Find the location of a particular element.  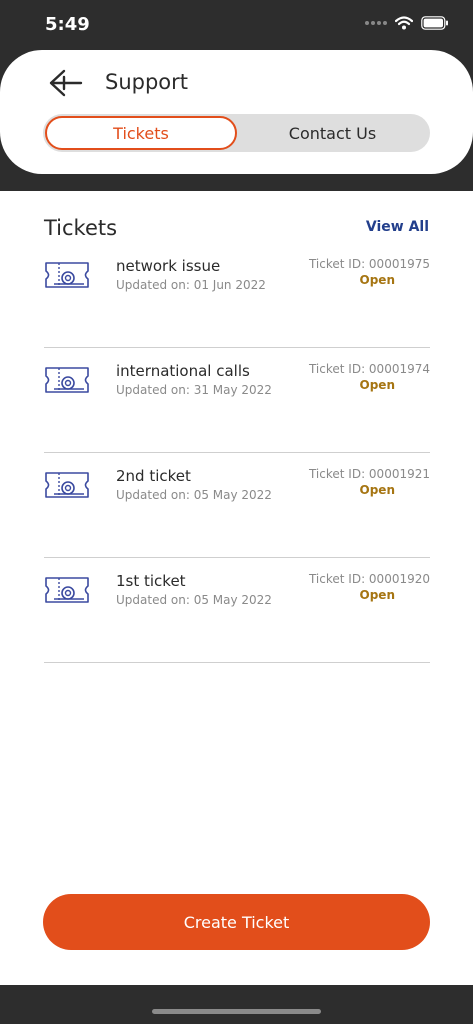

ticket-title: 2nd ticket is located at coordinates (153, 476).